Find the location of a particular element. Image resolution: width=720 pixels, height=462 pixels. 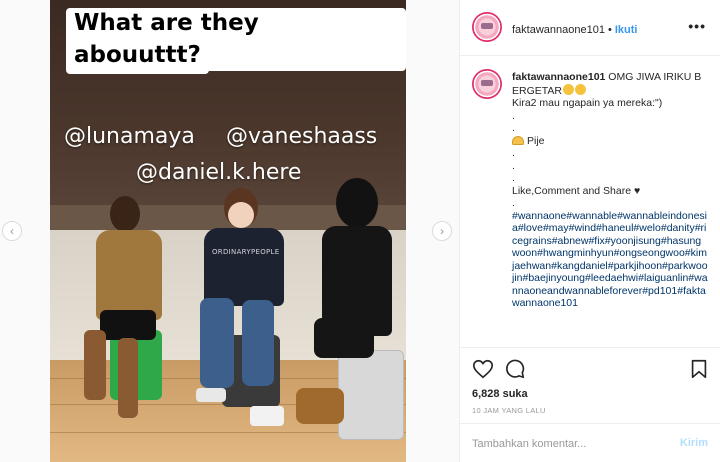

header-user-row: faktawannaone101 • Ikuti is located at coordinates (574, 29).